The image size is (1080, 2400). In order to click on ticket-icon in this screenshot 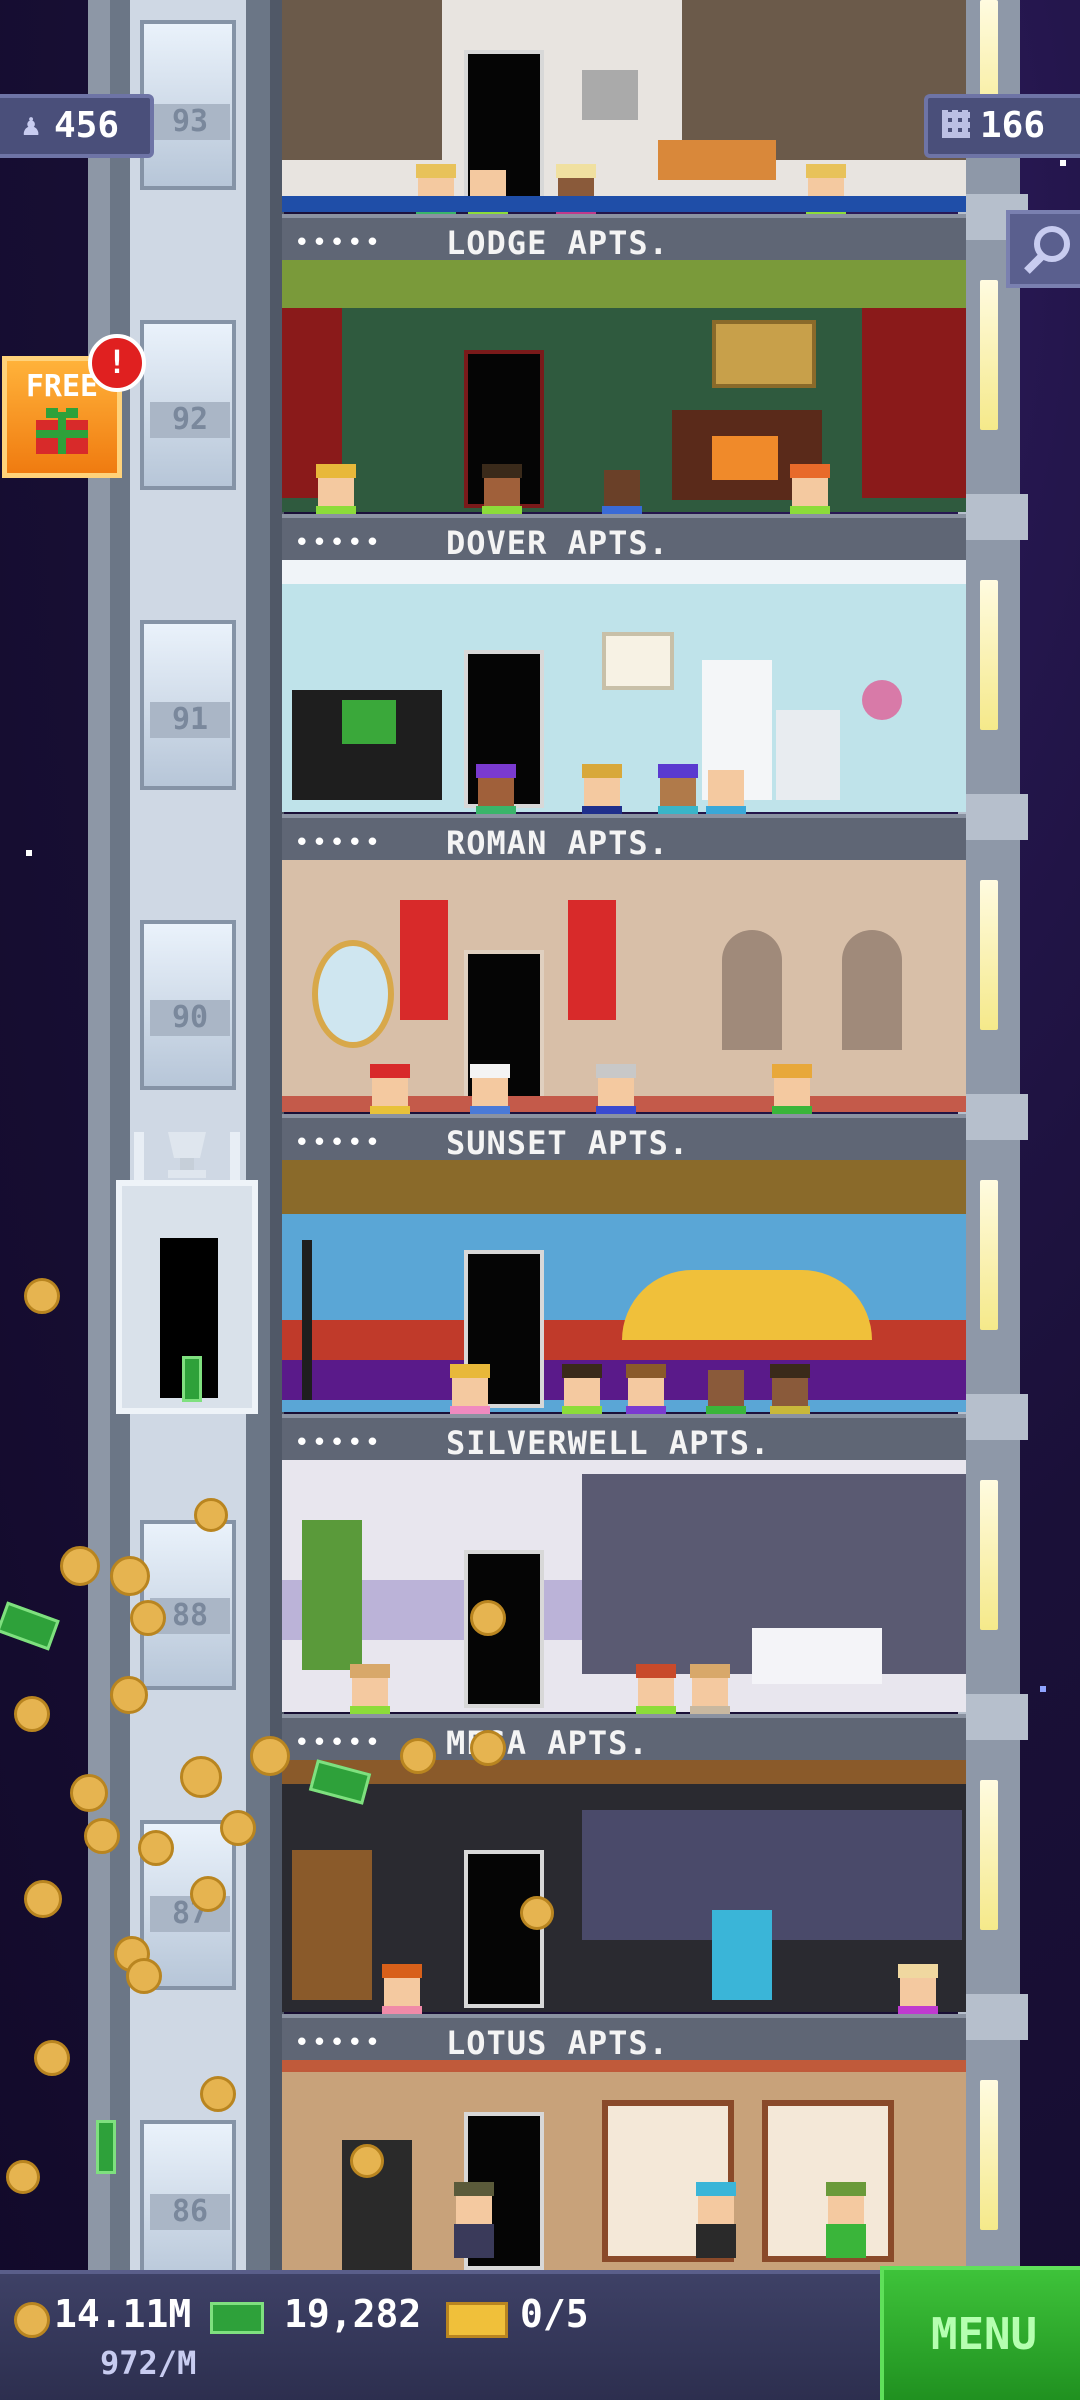, I will do `click(477, 2320)`.